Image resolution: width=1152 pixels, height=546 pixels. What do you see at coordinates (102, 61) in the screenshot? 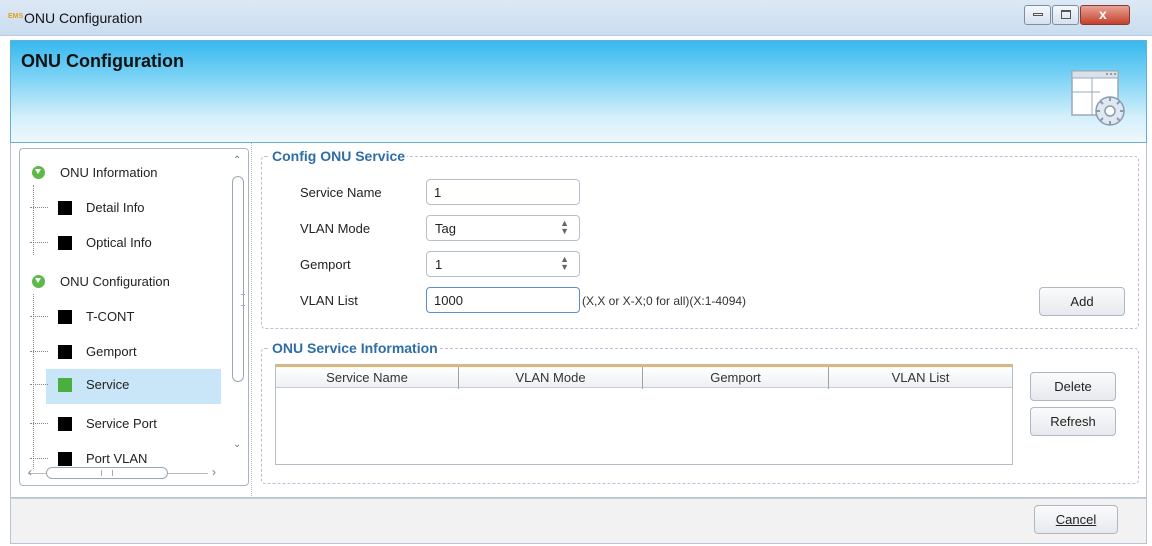
I see `page-title: ONU Configuration` at bounding box center [102, 61].